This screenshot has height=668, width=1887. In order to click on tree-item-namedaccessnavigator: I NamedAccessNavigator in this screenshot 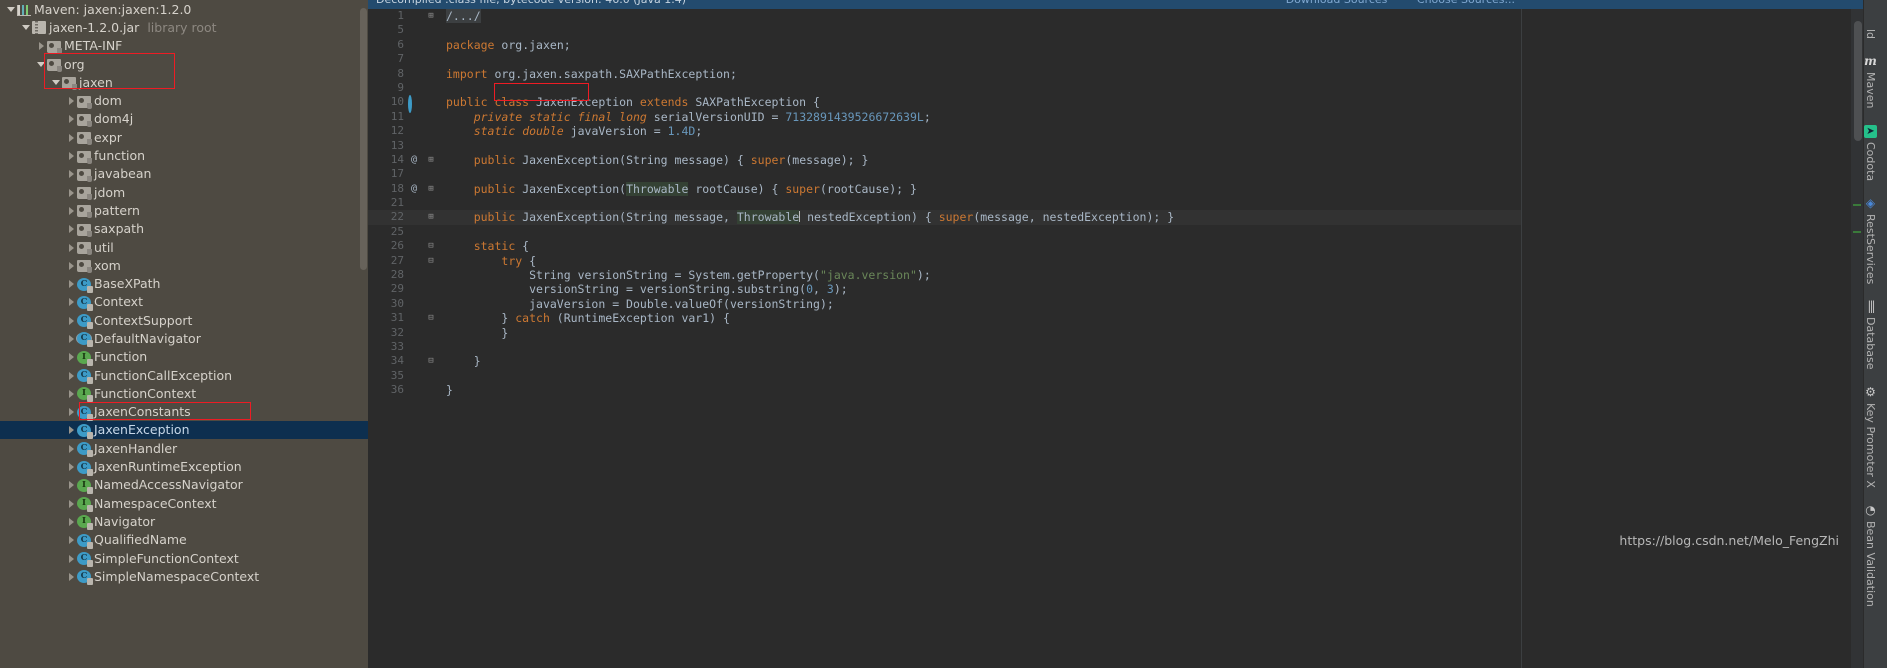, I will do `click(184, 485)`.